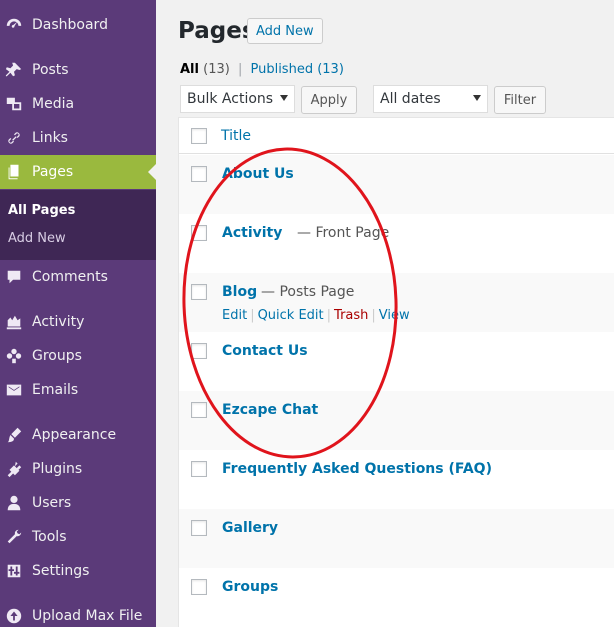  Describe the element at coordinates (396, 538) in the screenshot. I see `table-row: Gallery` at that location.